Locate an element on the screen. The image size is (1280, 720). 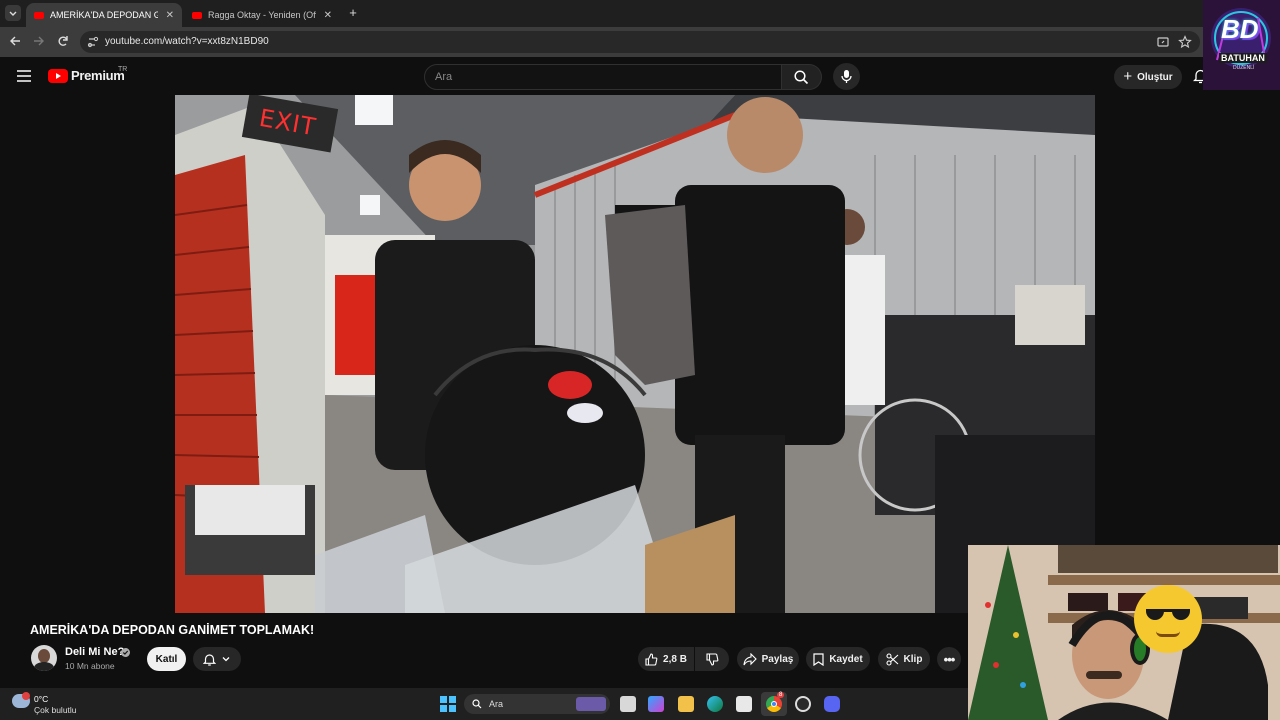
copilot-icon is located at coordinates (656, 704).